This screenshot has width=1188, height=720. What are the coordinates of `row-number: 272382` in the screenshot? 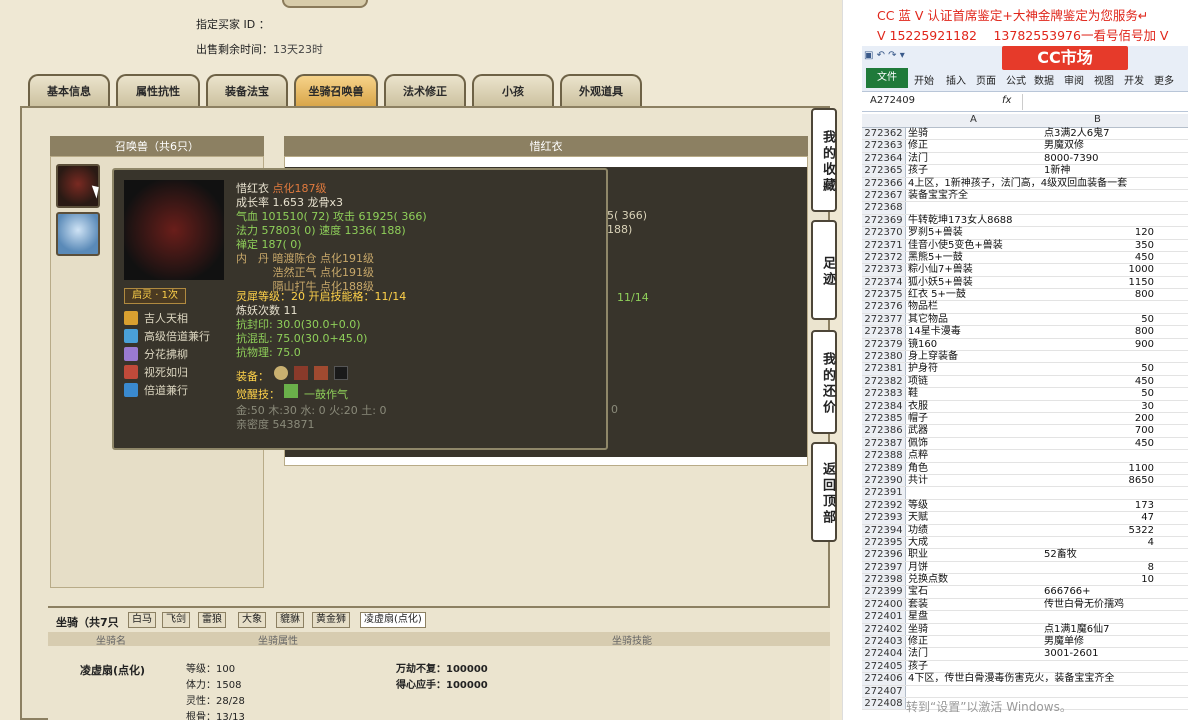 It's located at (884, 381).